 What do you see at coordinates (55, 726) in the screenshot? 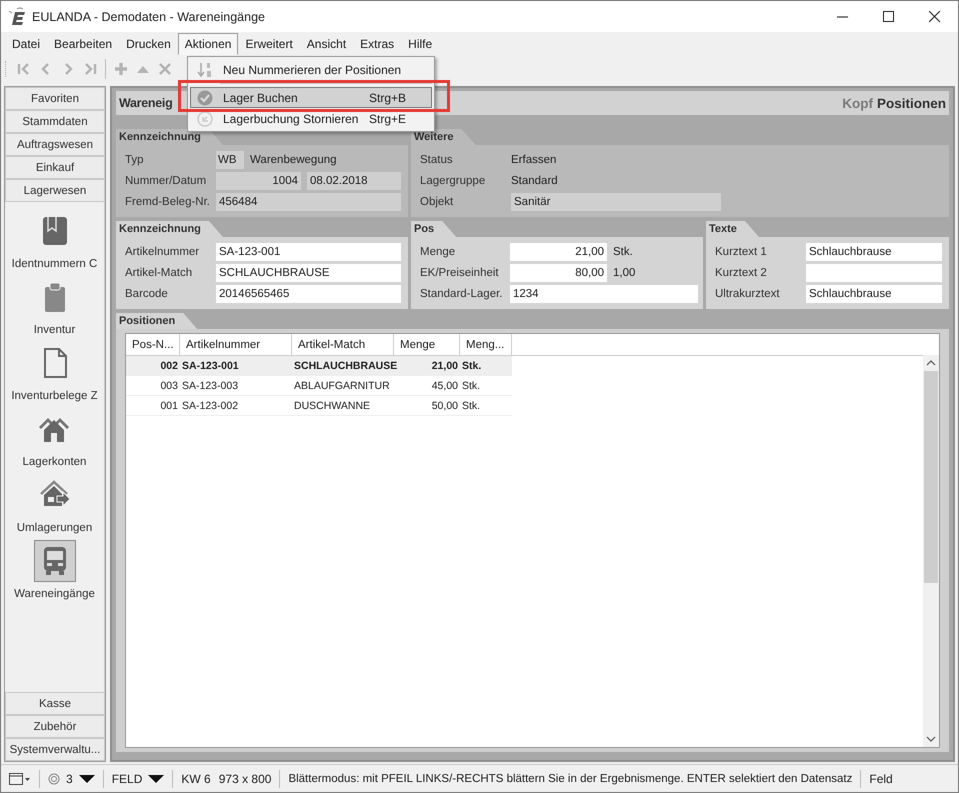
I see `category-button: Zubehör` at bounding box center [55, 726].